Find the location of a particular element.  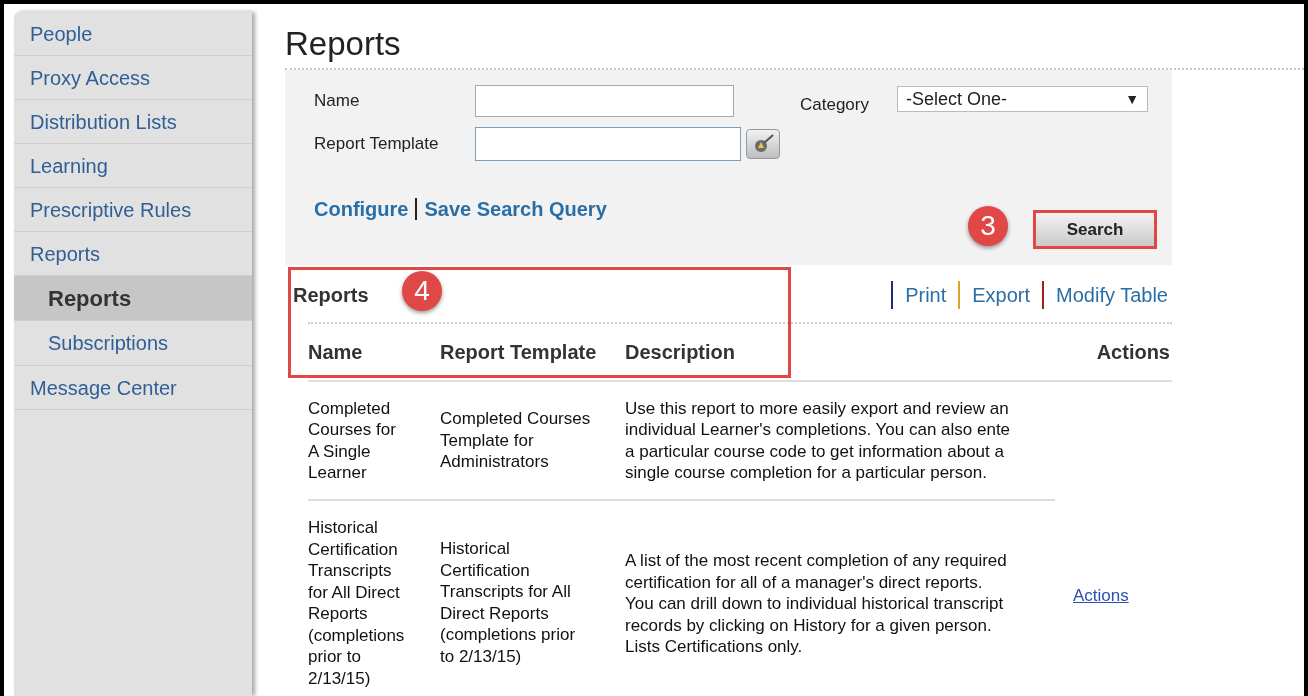

category-dropdown: -Select One- ▼ is located at coordinates (1022, 99).